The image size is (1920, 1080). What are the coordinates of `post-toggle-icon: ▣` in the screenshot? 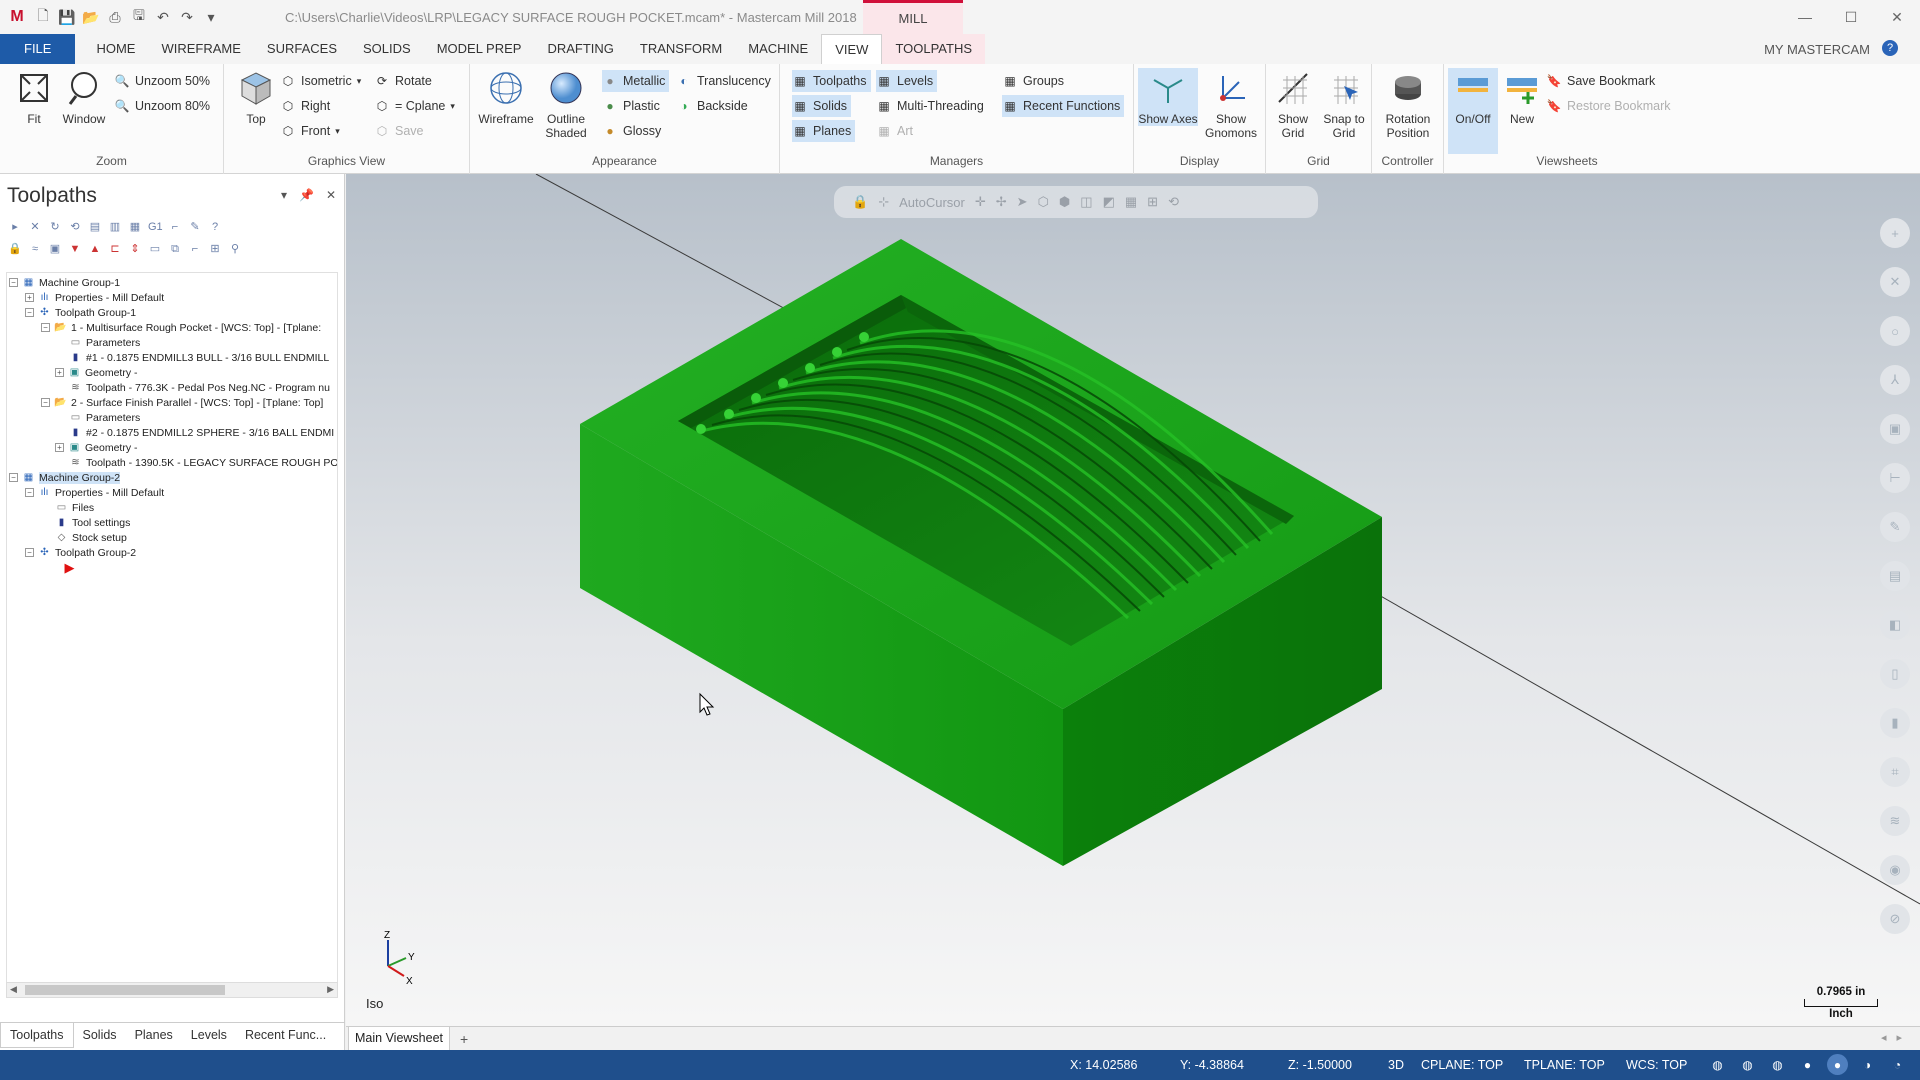 It's located at (55, 249).